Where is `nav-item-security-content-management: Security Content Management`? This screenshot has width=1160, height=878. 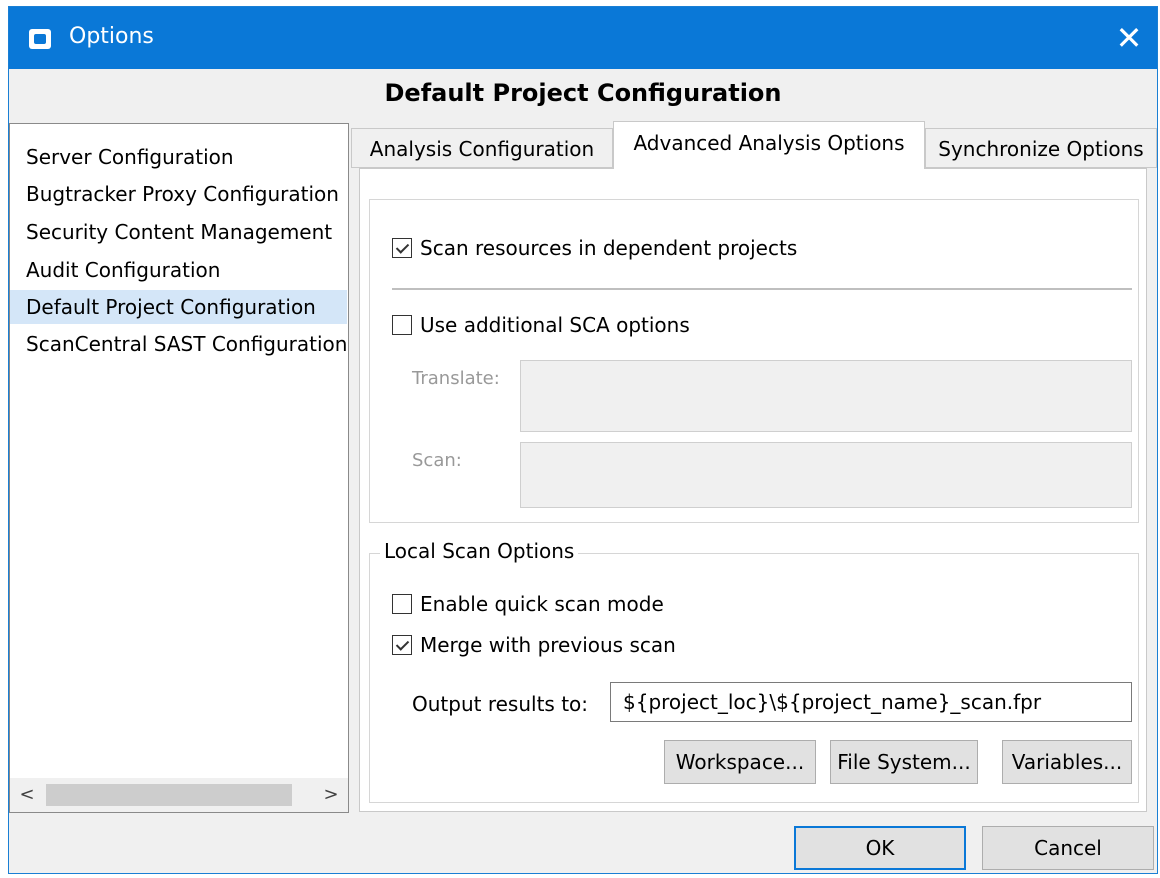 nav-item-security-content-management: Security Content Management is located at coordinates (178, 232).